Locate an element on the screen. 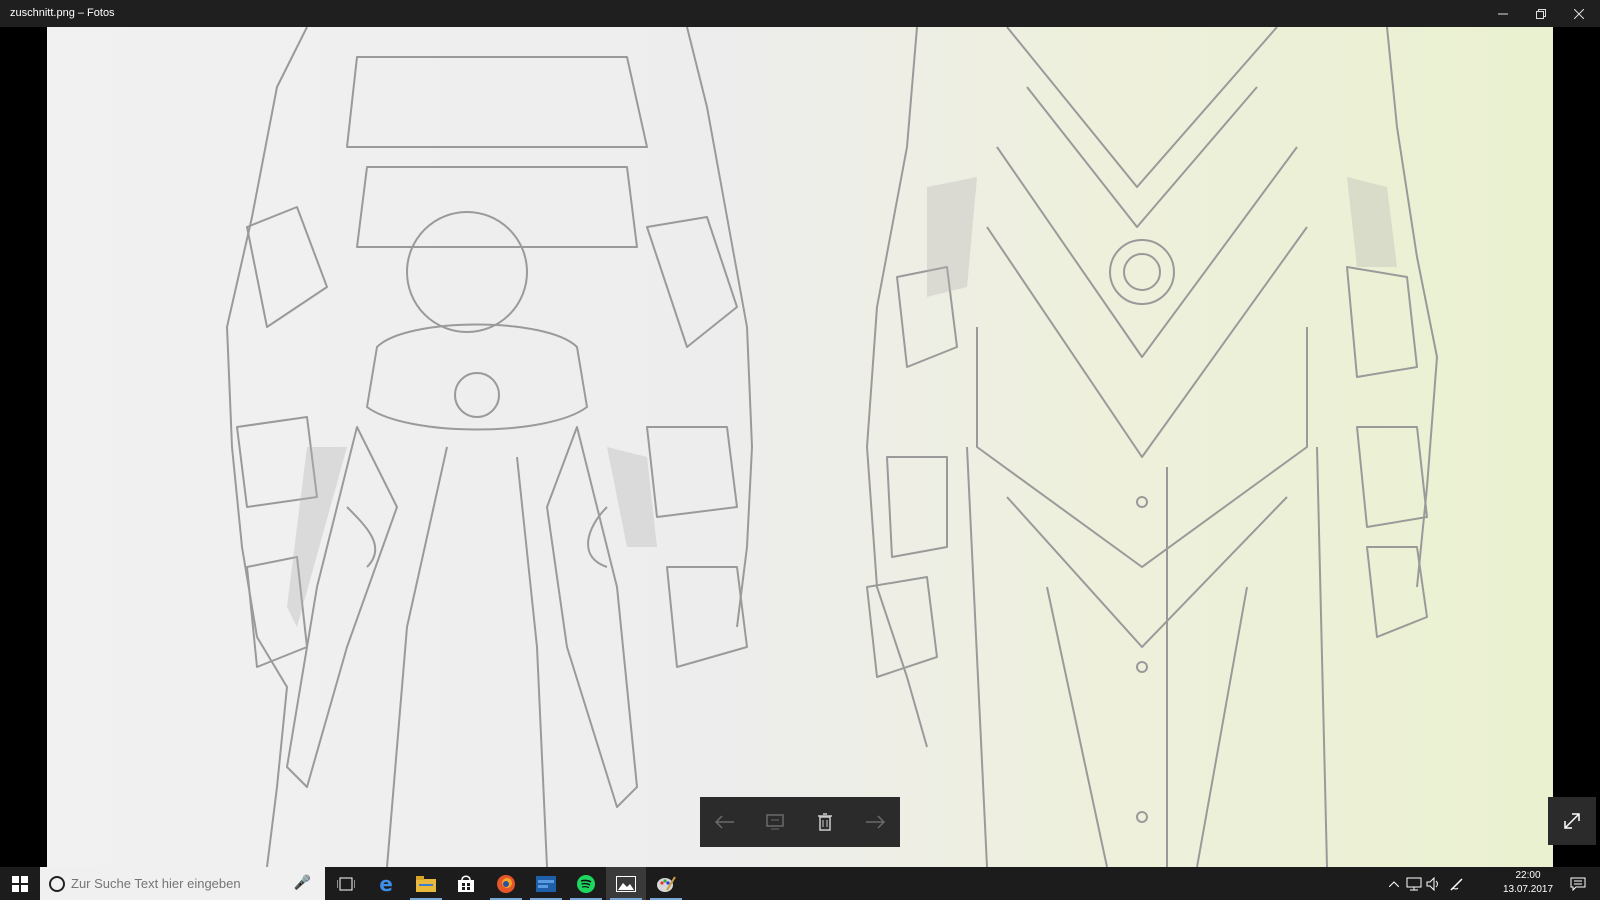 This screenshot has height=900, width=1600. restore-button is located at coordinates (1541, 13).